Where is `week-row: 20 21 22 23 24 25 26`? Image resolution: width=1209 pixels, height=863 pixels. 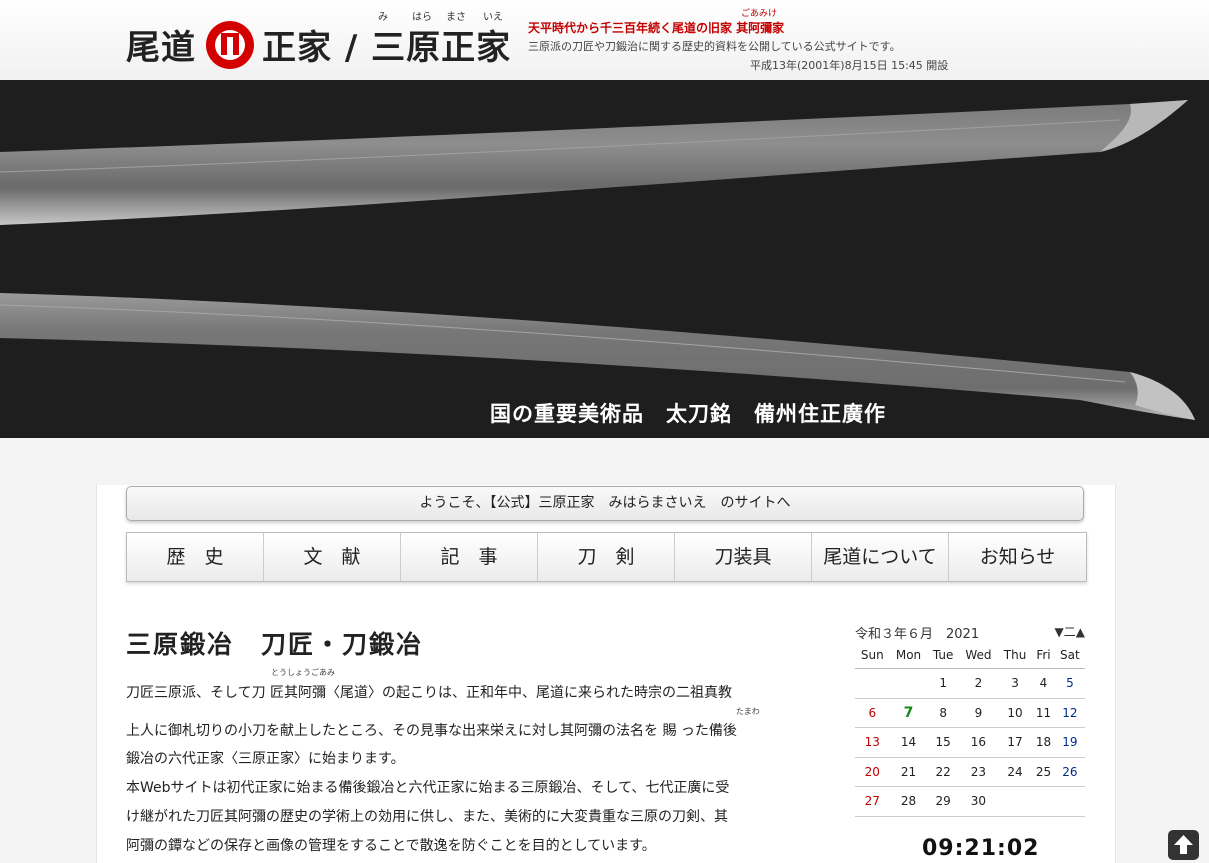
week-row: 20 21 22 23 24 25 26 is located at coordinates (970, 772).